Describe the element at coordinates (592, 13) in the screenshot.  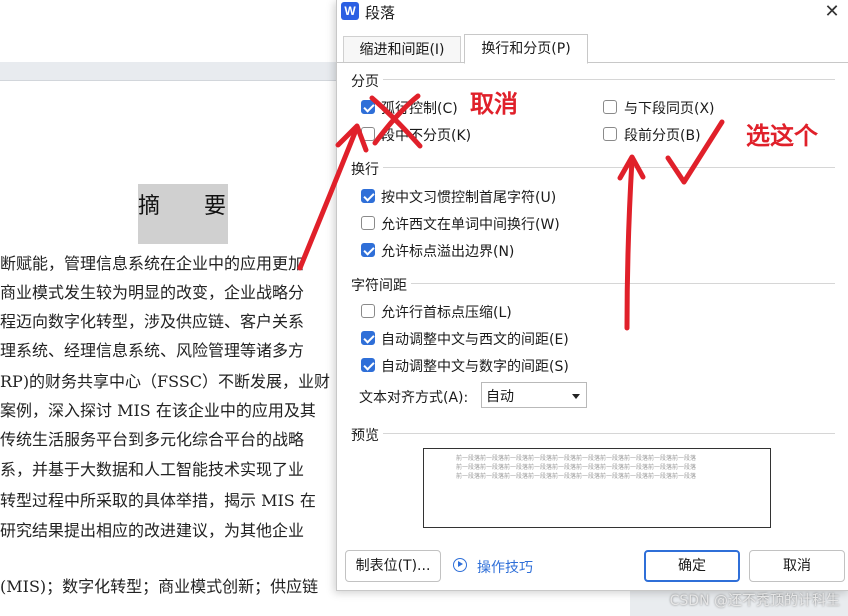
I see `dialog-titlebar: W 段落 ✕` at that location.